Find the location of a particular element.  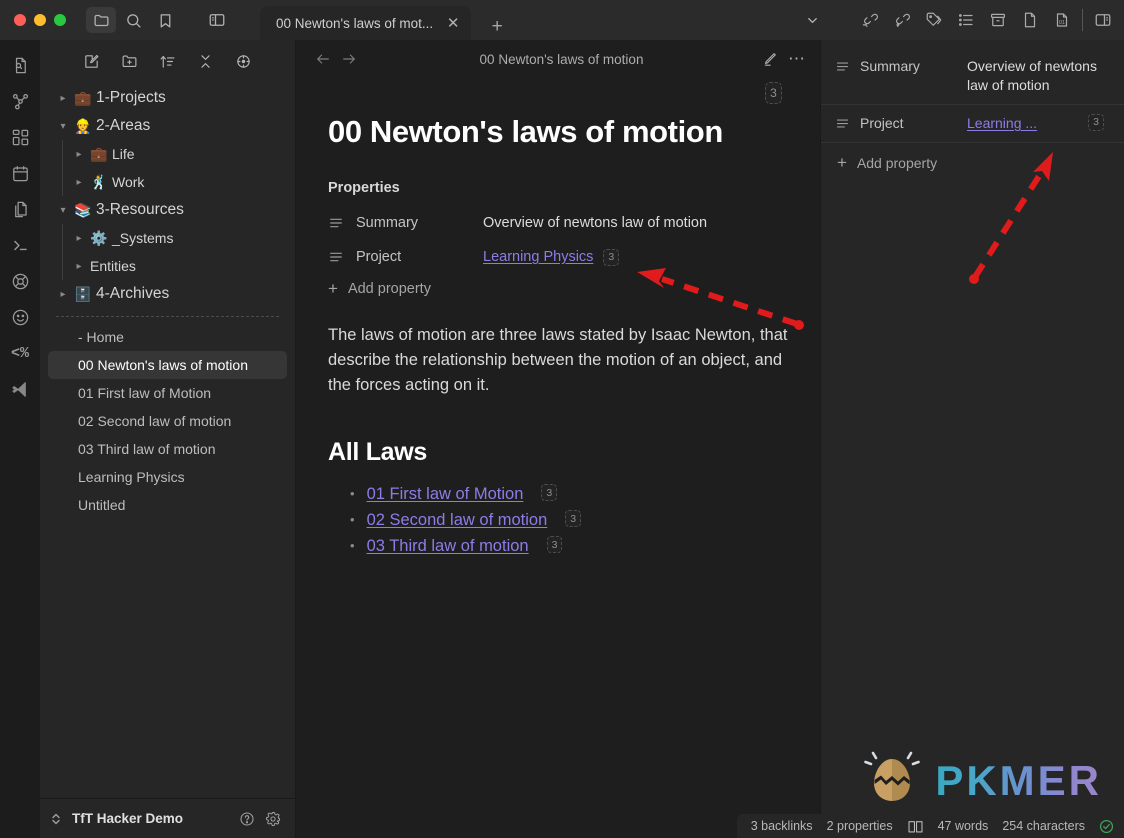

right-property-value-summary: Overview of newtons law of motion is located at coordinates (1038, 76).